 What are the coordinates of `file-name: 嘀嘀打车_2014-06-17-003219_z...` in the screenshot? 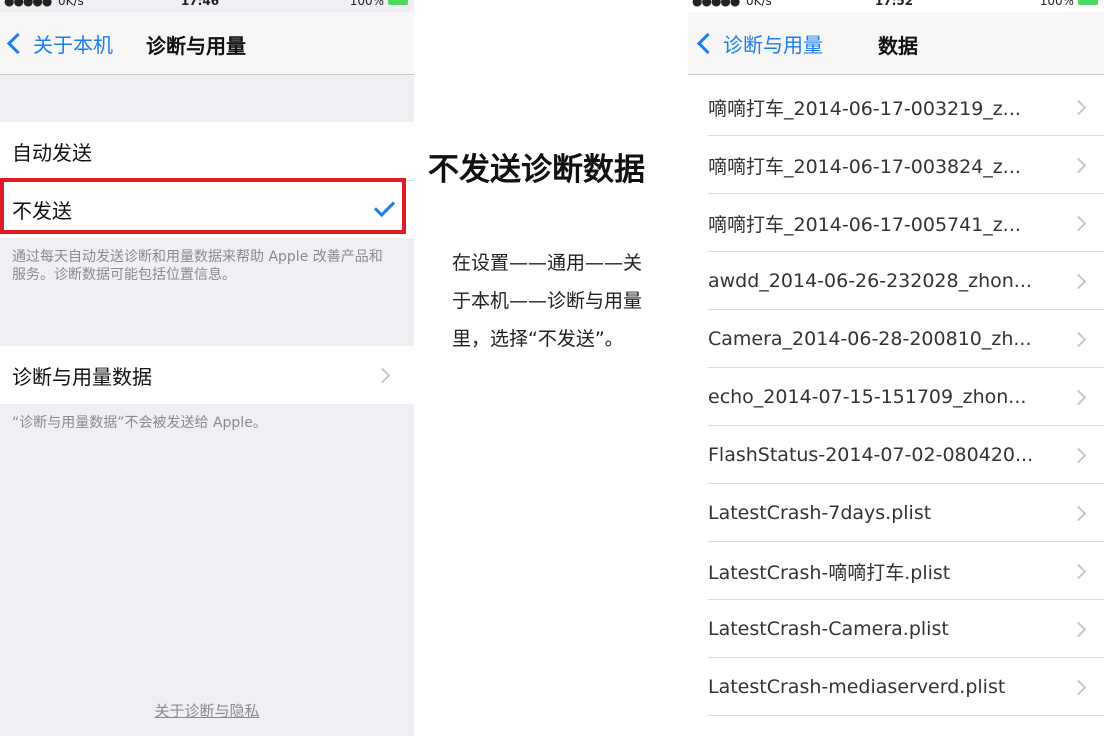 It's located at (864, 108).